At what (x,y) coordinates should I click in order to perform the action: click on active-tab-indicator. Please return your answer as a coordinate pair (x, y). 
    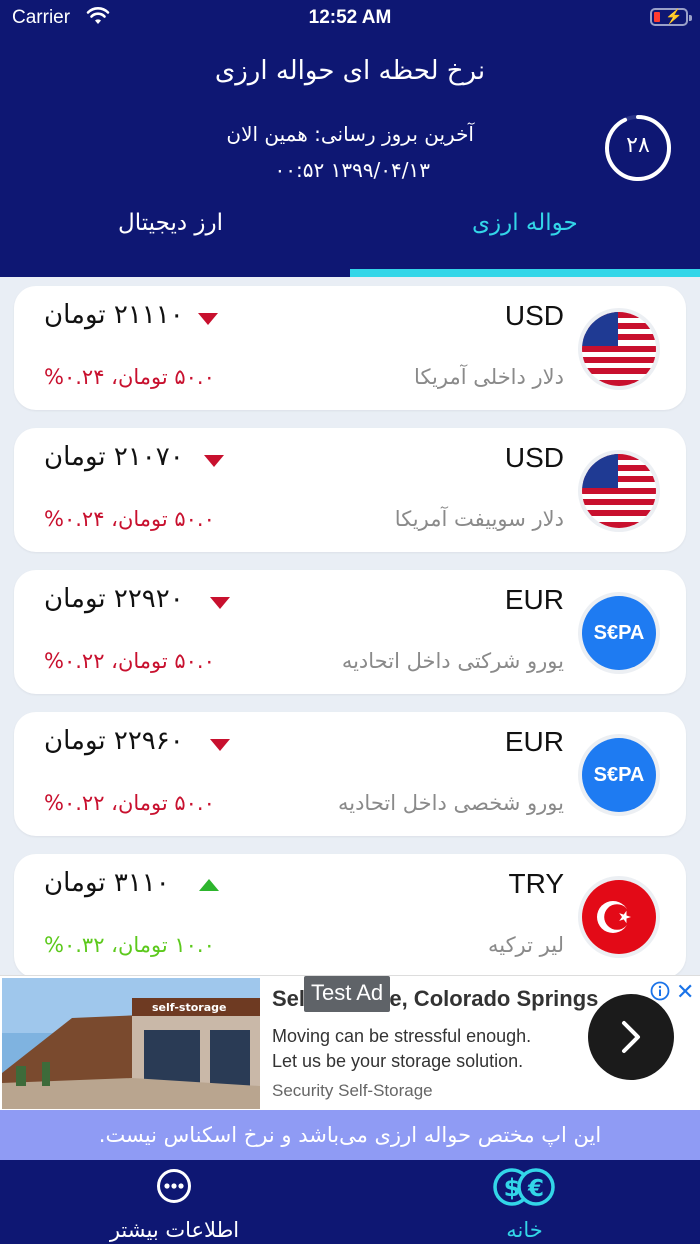
    Looking at the image, I should click on (525, 273).